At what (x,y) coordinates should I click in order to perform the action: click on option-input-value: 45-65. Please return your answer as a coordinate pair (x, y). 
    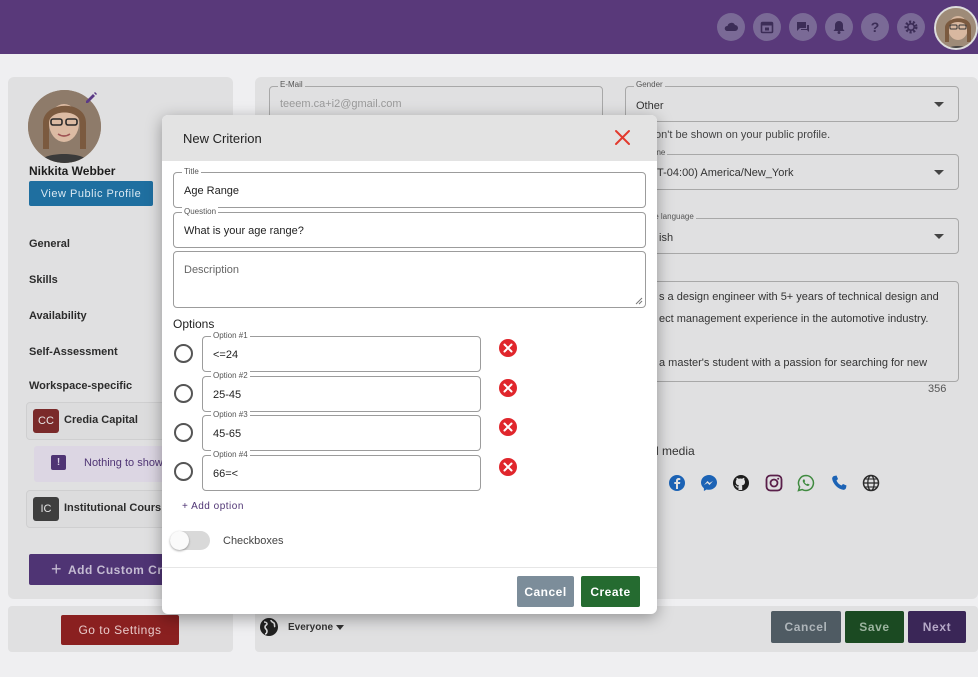
    Looking at the image, I should click on (227, 434).